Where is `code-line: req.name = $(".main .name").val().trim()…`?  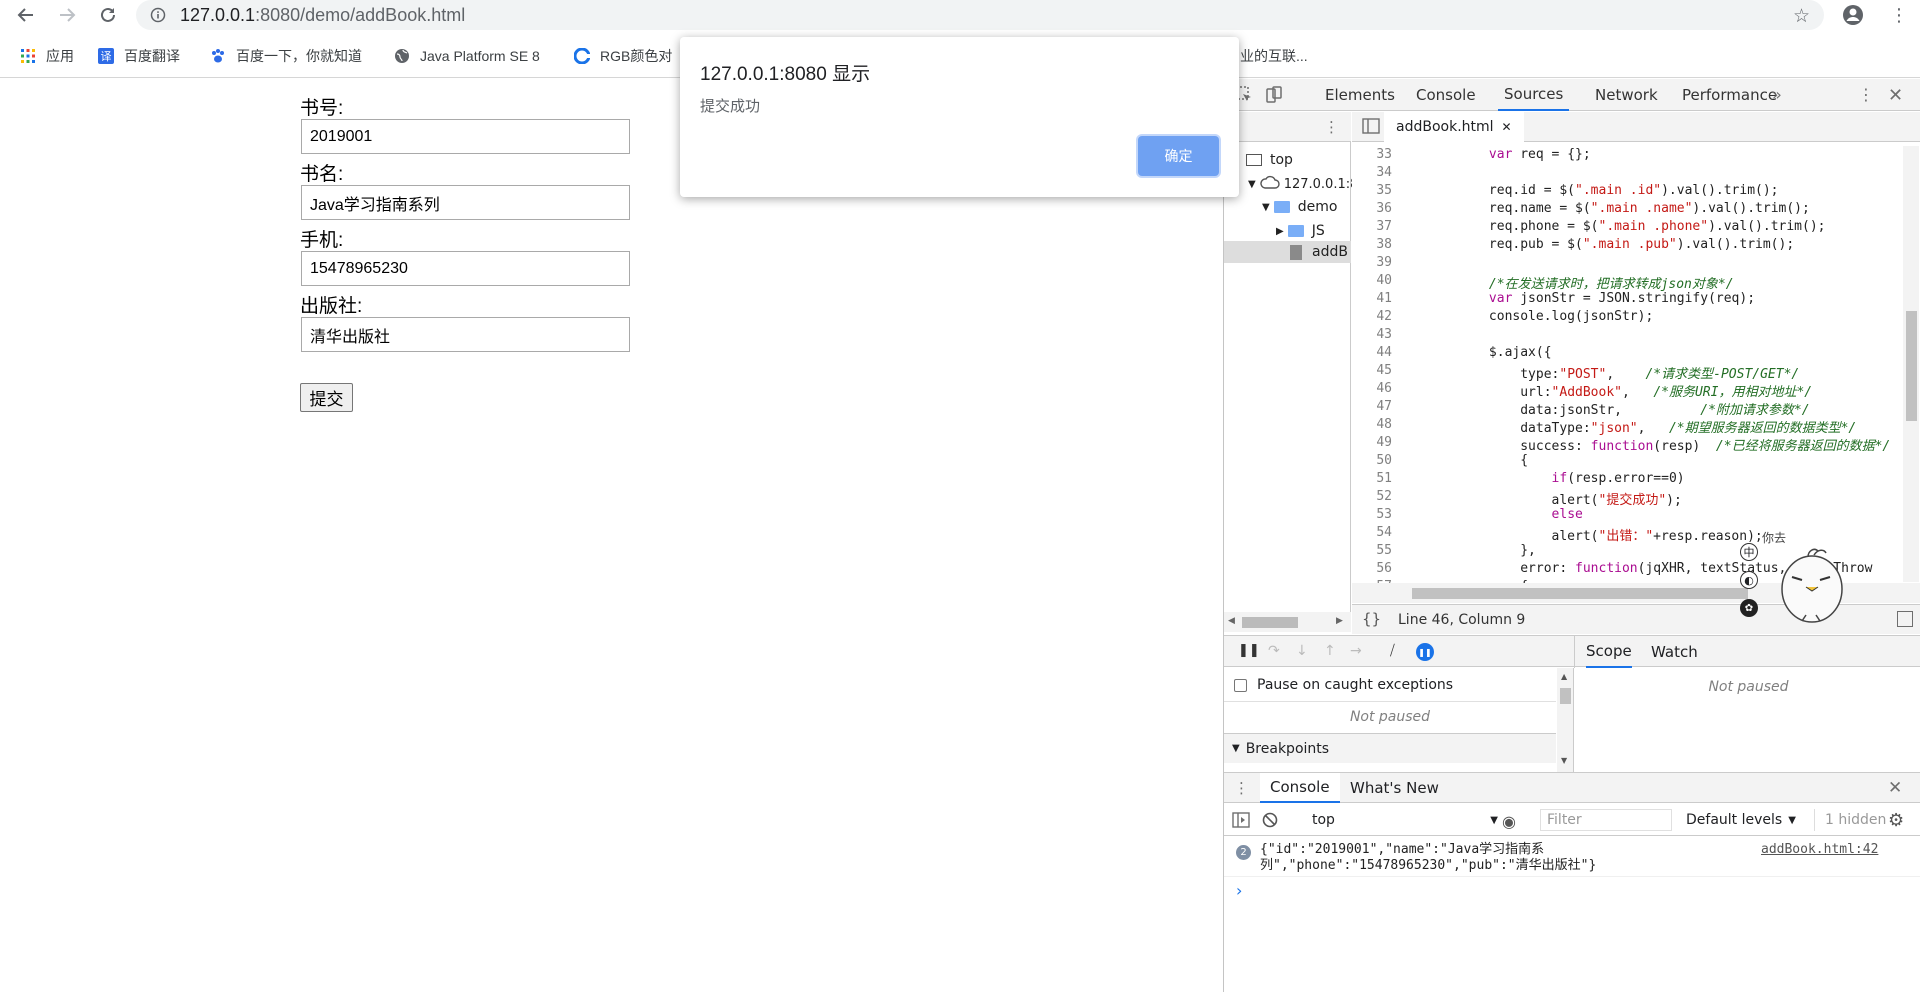
code-line: req.name = $(".main .name").val().trim()… is located at coordinates (1602, 208).